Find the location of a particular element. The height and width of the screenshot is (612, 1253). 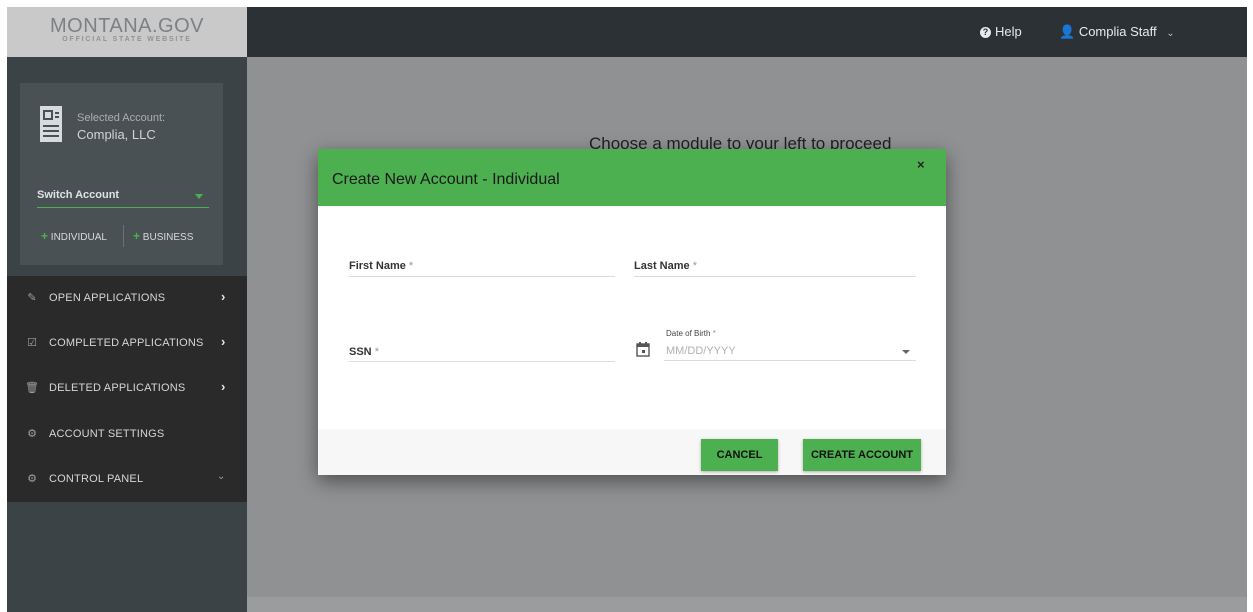

dob-field: MM/DD/YYYY is located at coordinates (790, 351).